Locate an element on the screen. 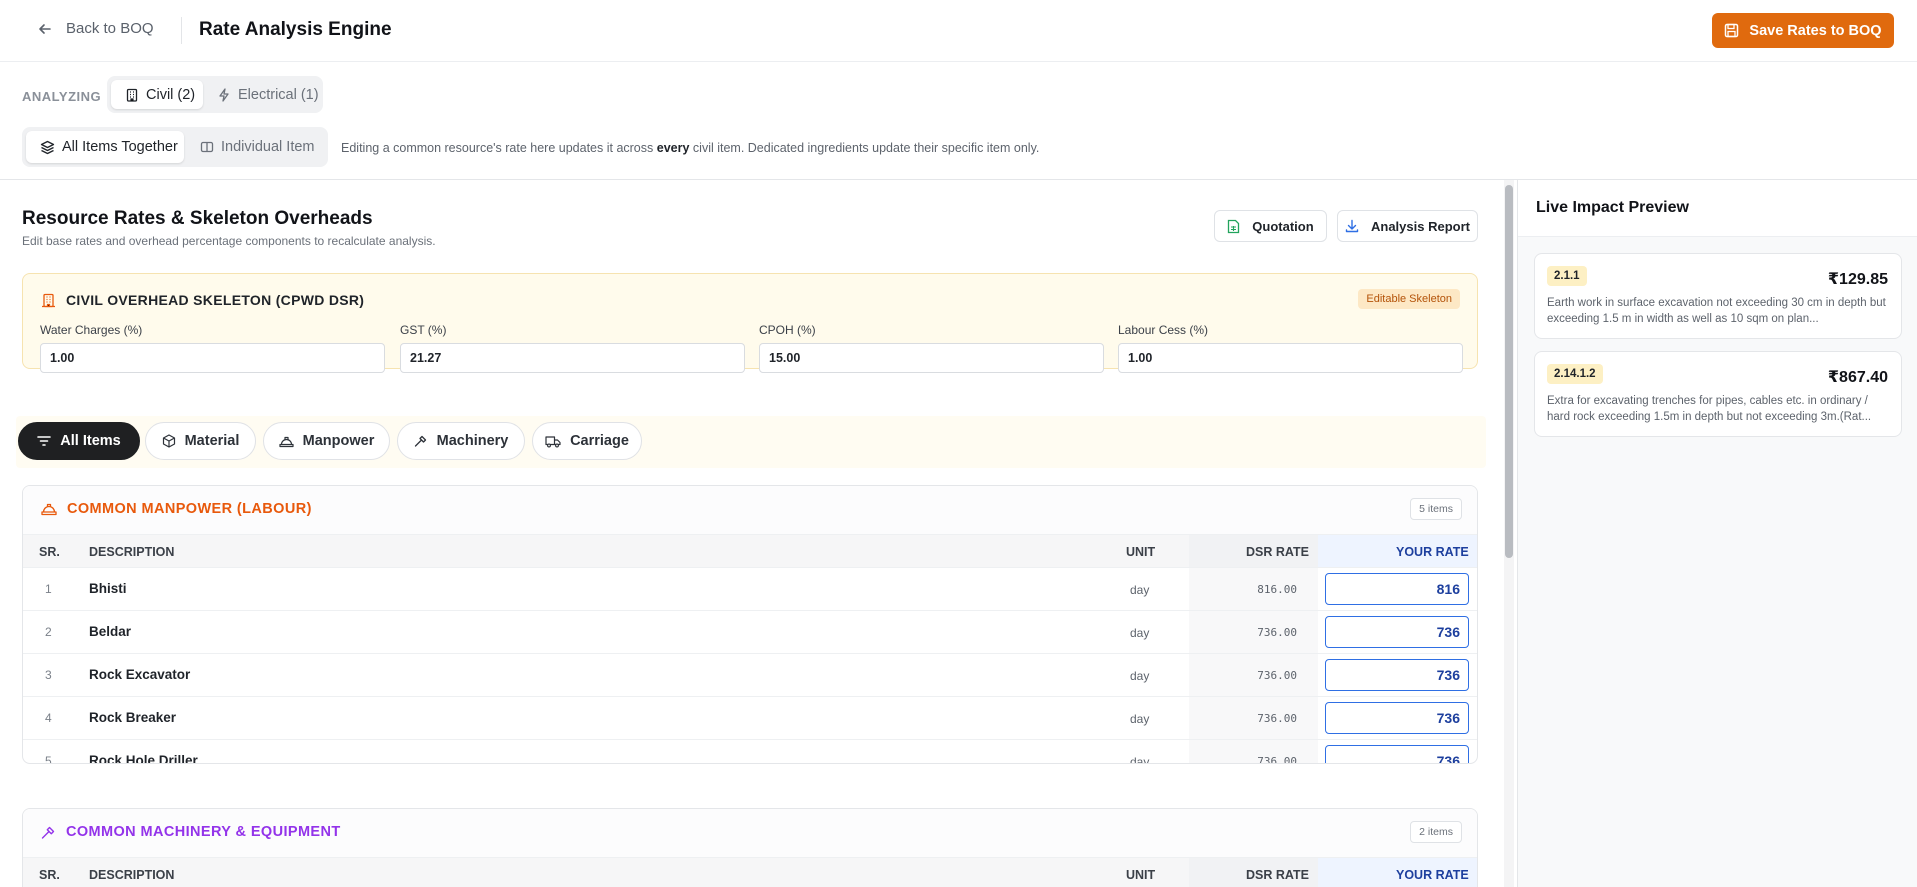 Image resolution: width=1917 pixels, height=887 pixels. save-rates-button: Save Rates to BOQ is located at coordinates (1803, 30).